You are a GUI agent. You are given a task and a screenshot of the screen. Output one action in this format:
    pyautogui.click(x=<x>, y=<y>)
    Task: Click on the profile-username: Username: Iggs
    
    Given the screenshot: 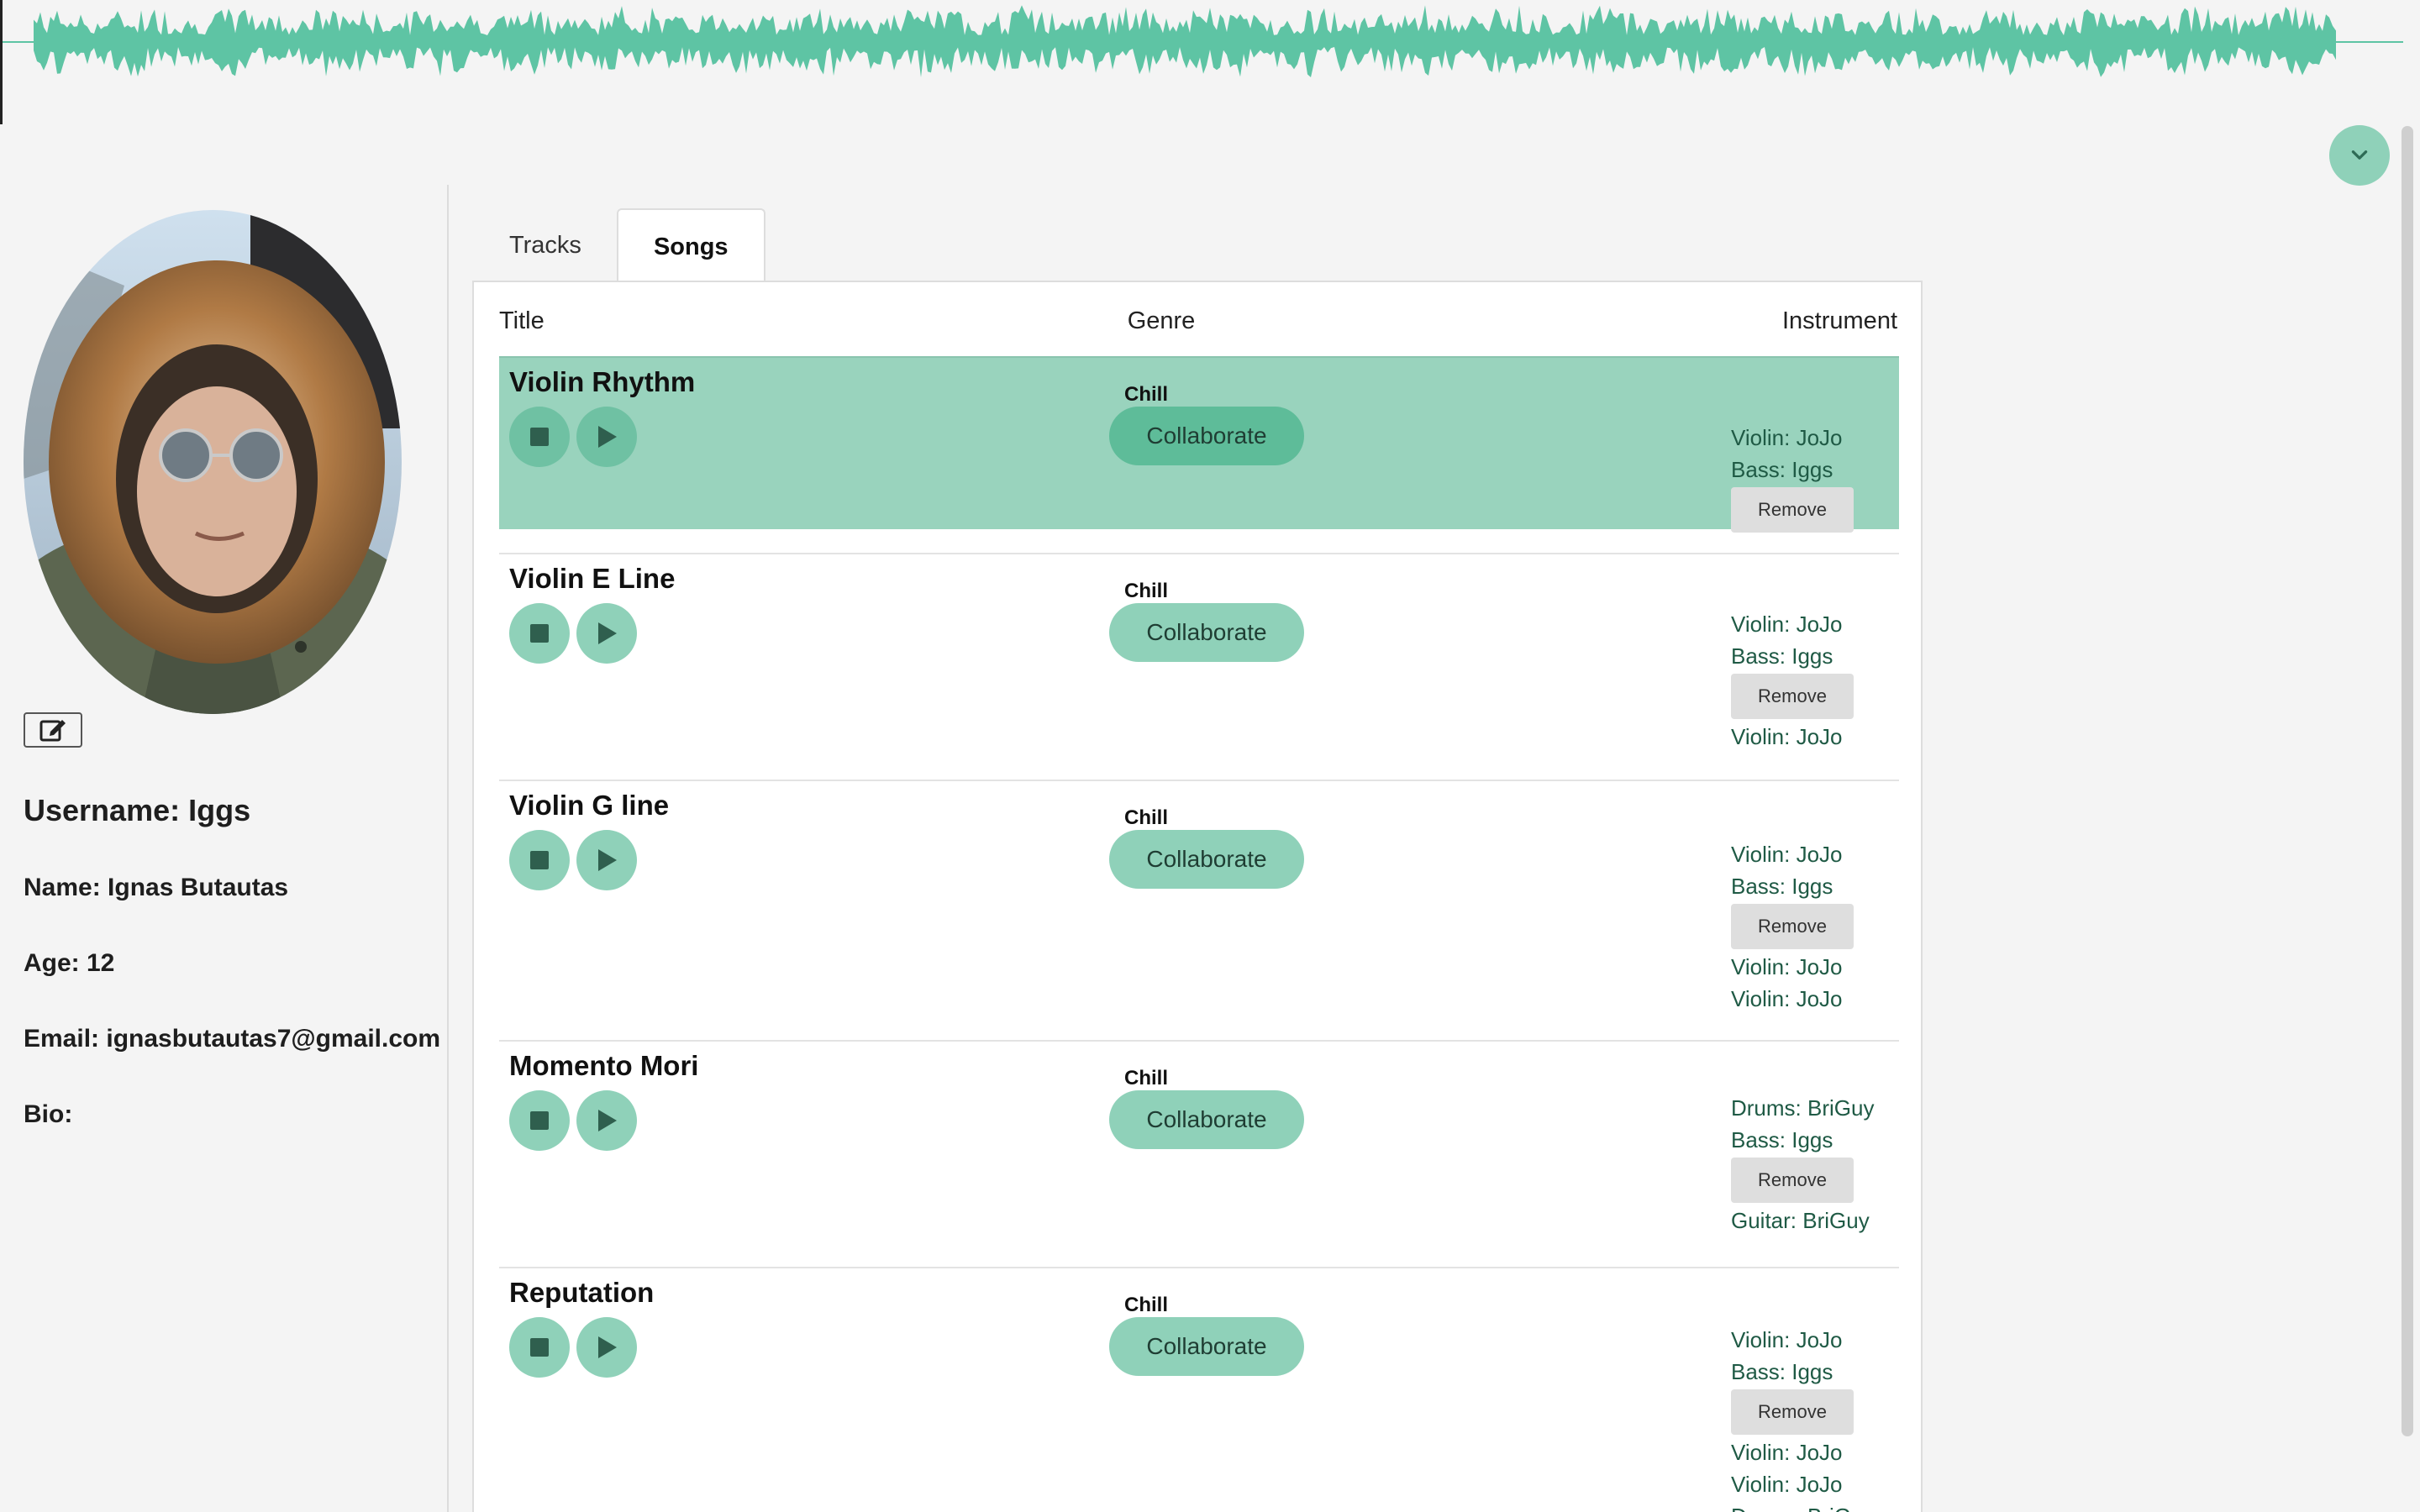 What is the action you would take?
    pyautogui.click(x=138, y=810)
    